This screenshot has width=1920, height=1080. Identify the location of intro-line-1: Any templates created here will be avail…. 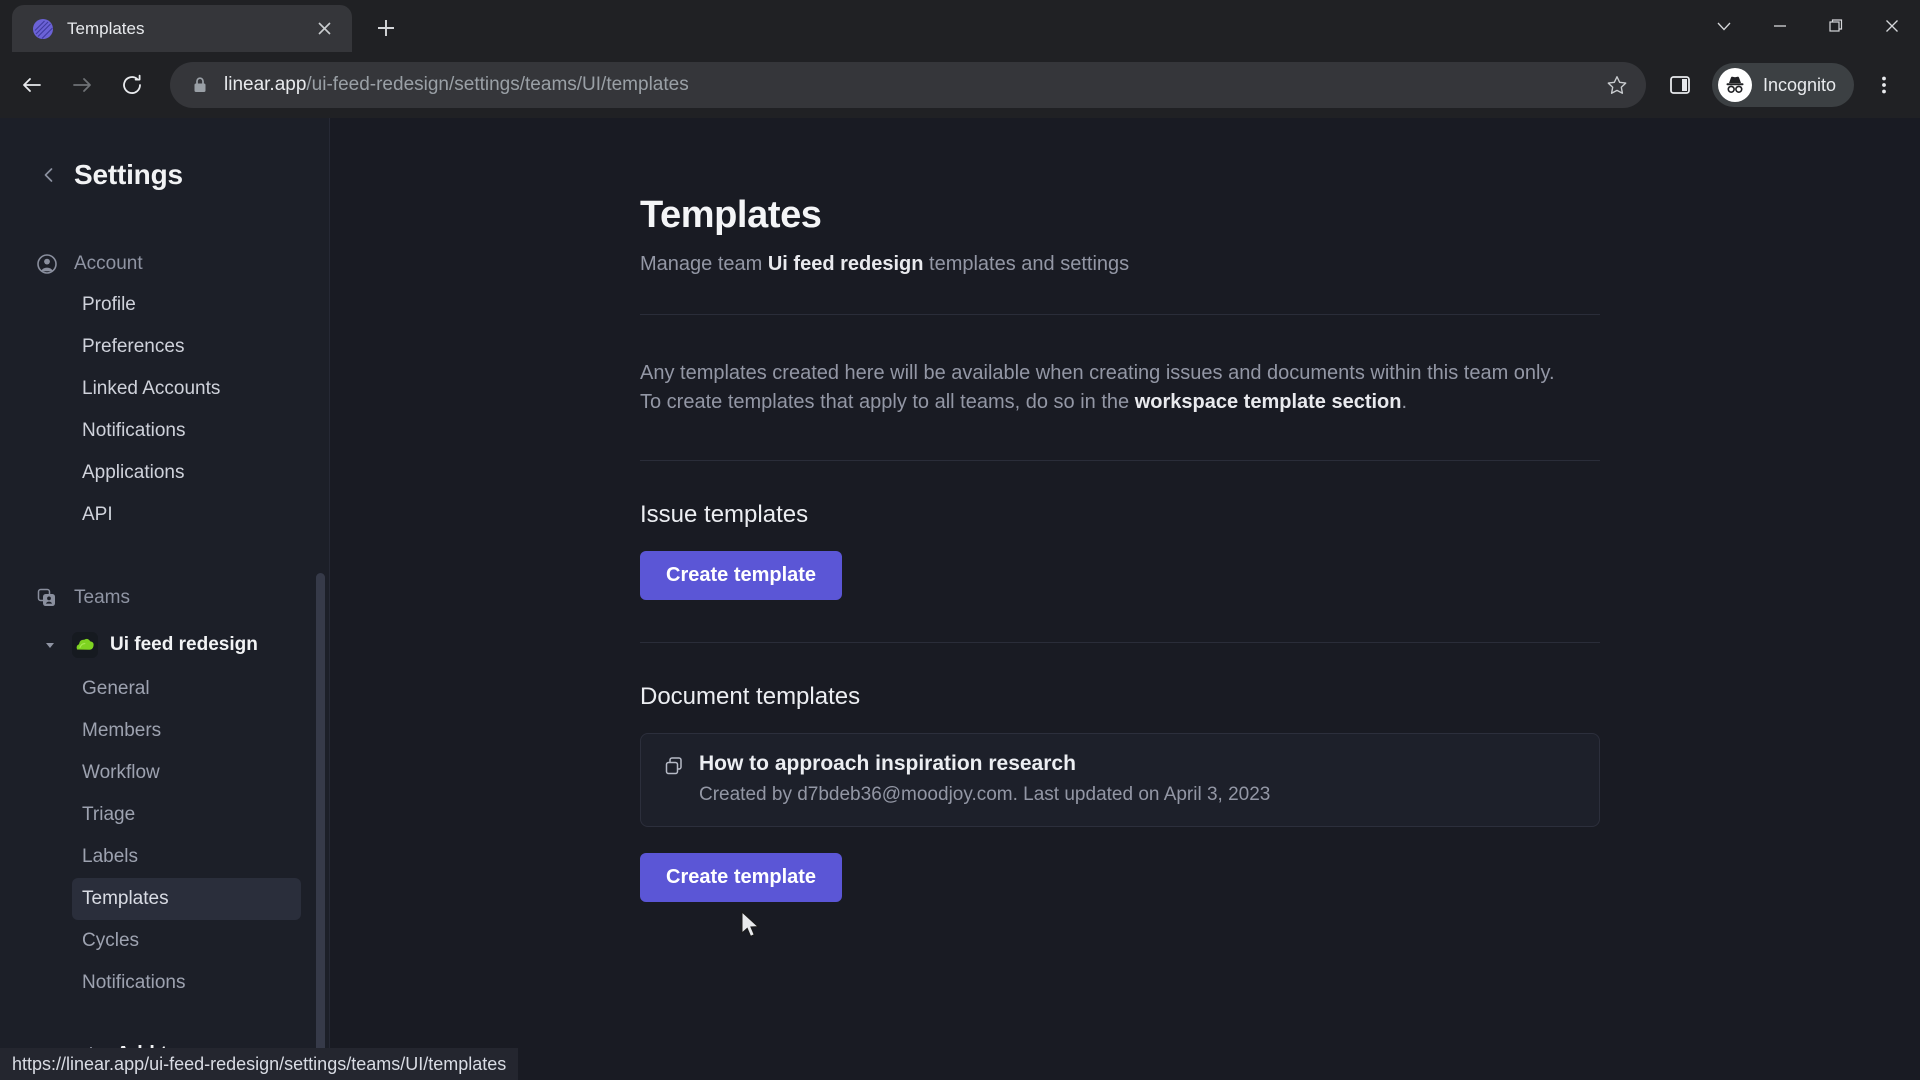
(1097, 373).